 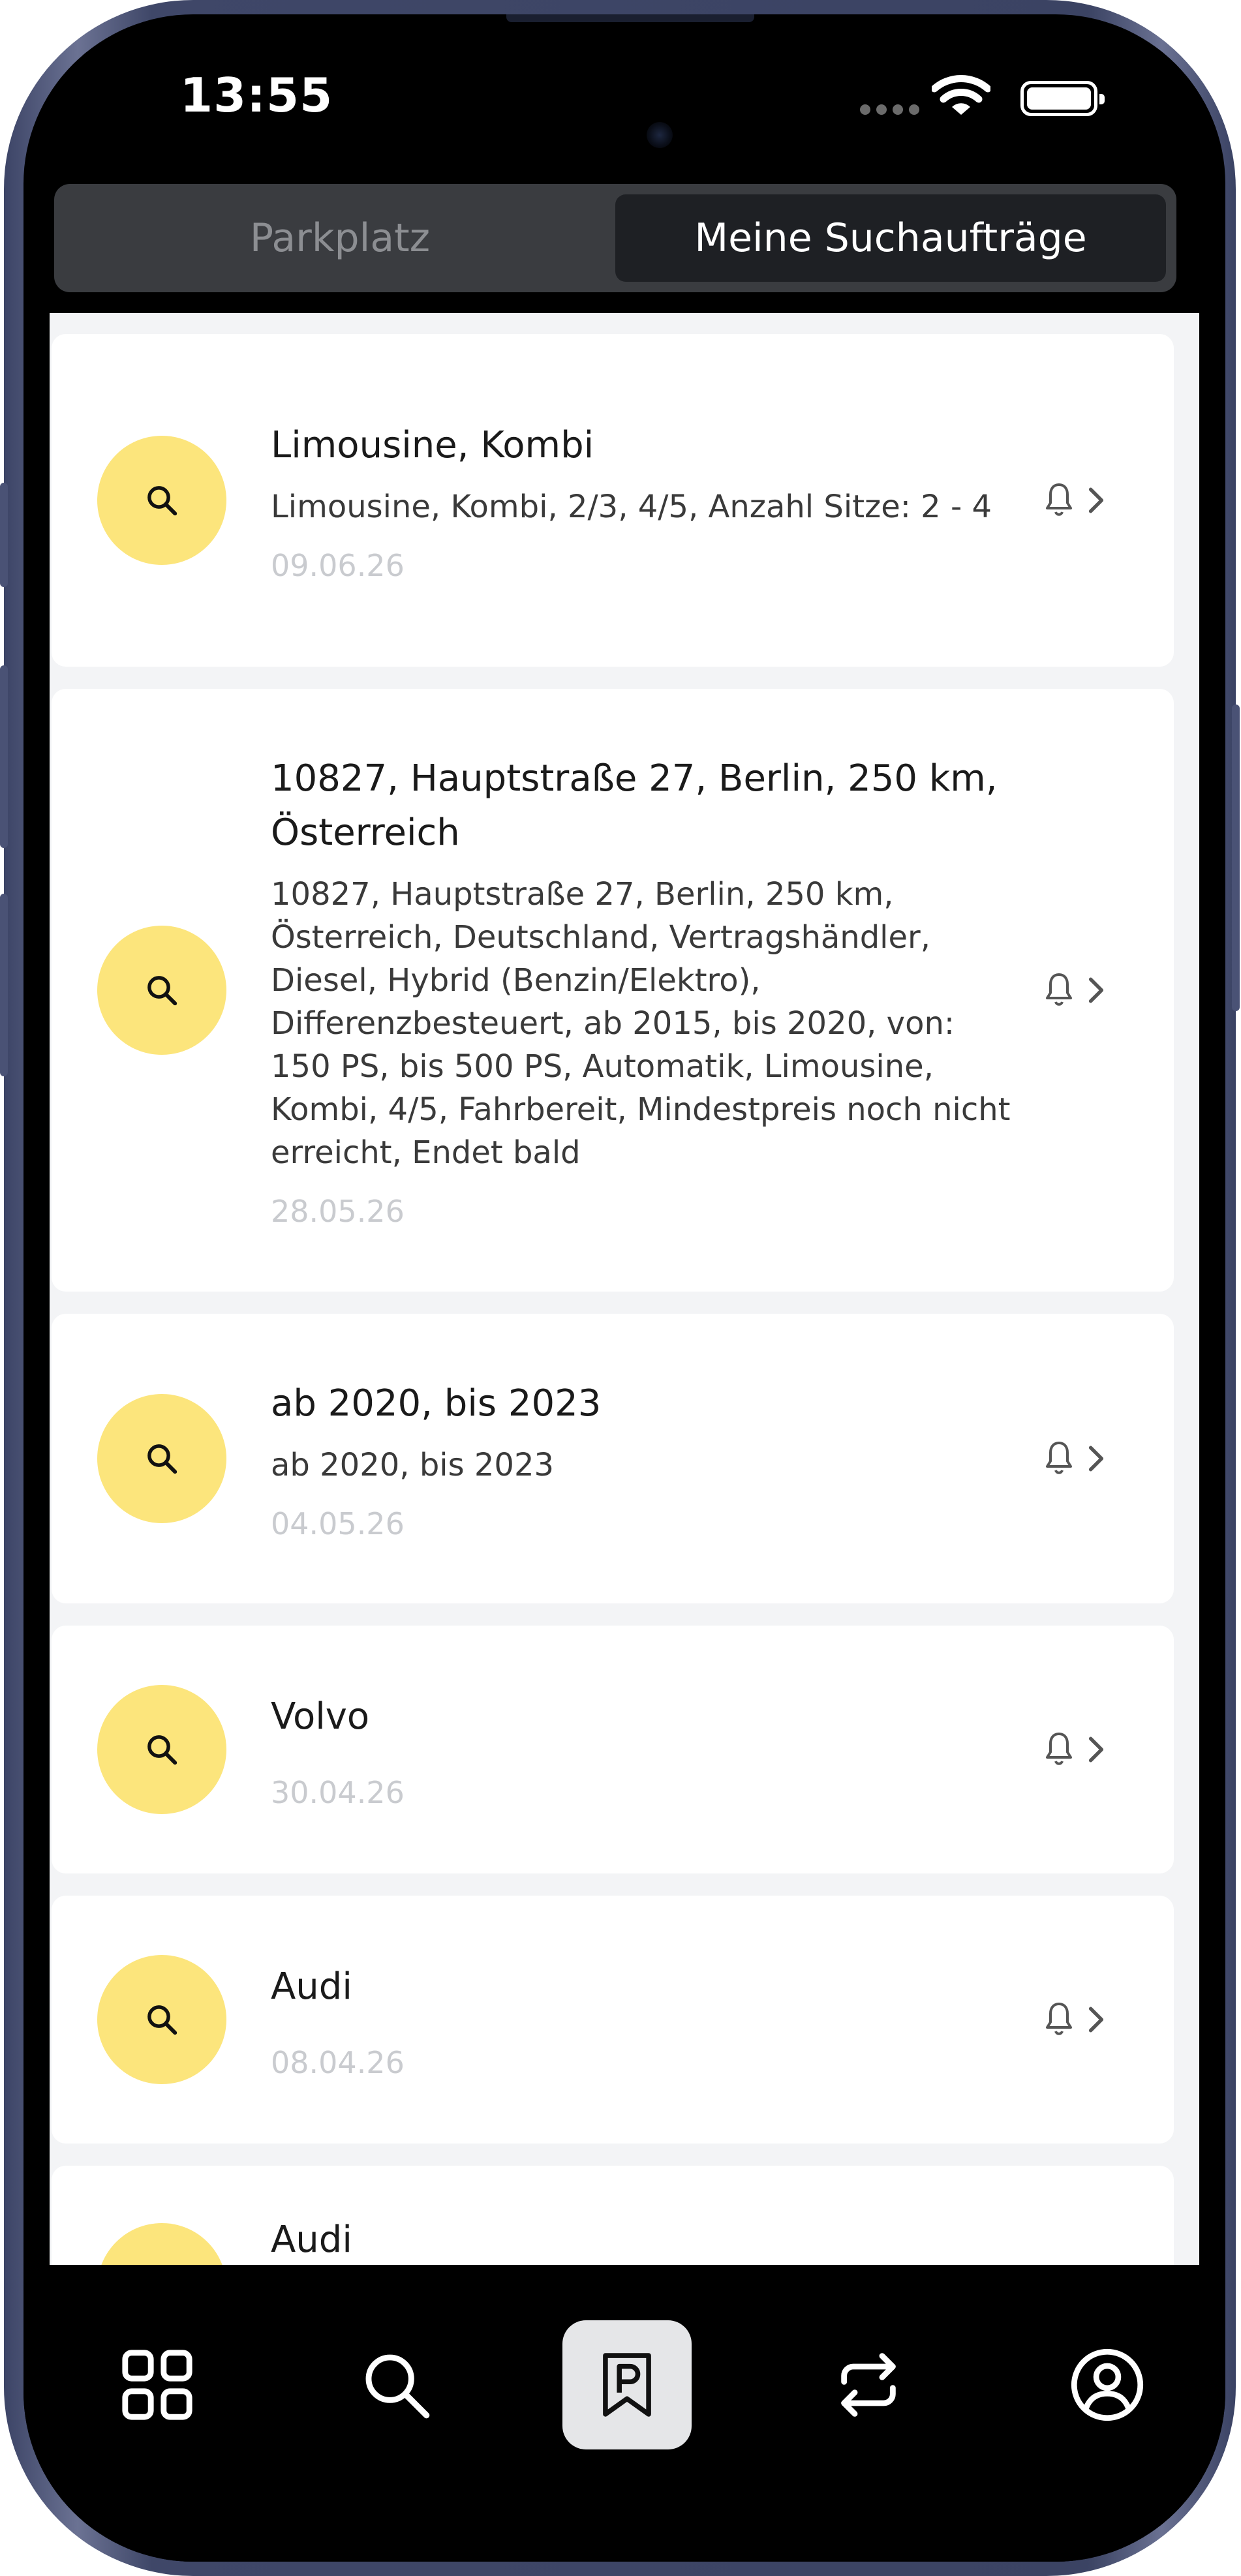 I want to click on dashboard-grid-icon, so click(x=157, y=2385).